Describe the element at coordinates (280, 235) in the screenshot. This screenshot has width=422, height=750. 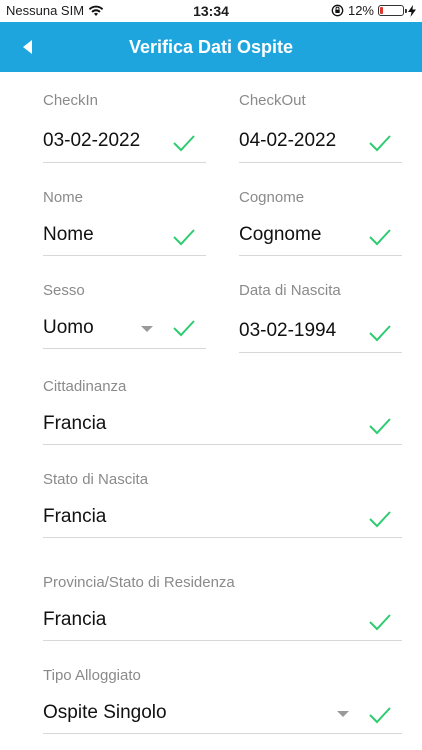
I see `cognome-value: Cognome` at that location.